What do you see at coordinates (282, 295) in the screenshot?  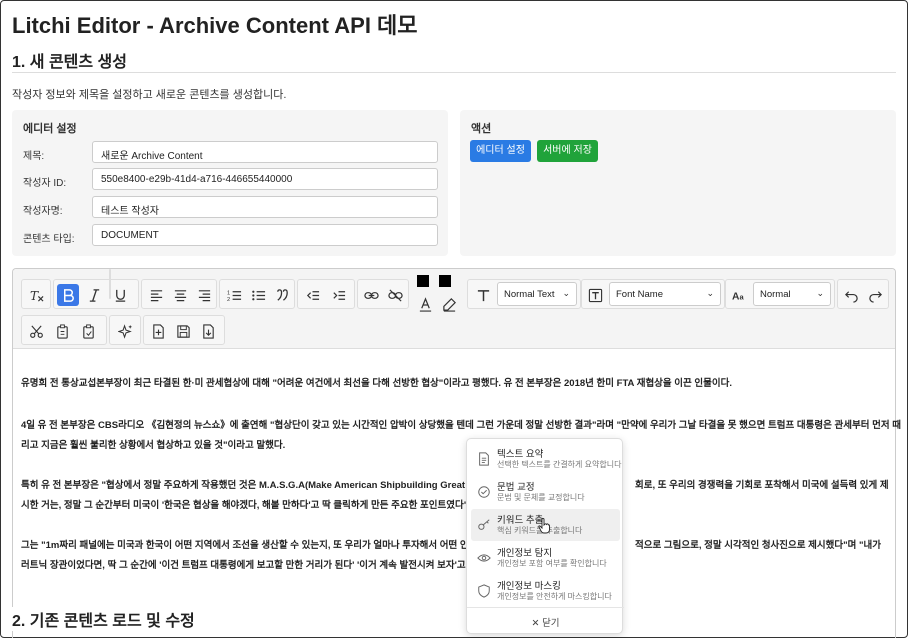 I see `quote-icon` at bounding box center [282, 295].